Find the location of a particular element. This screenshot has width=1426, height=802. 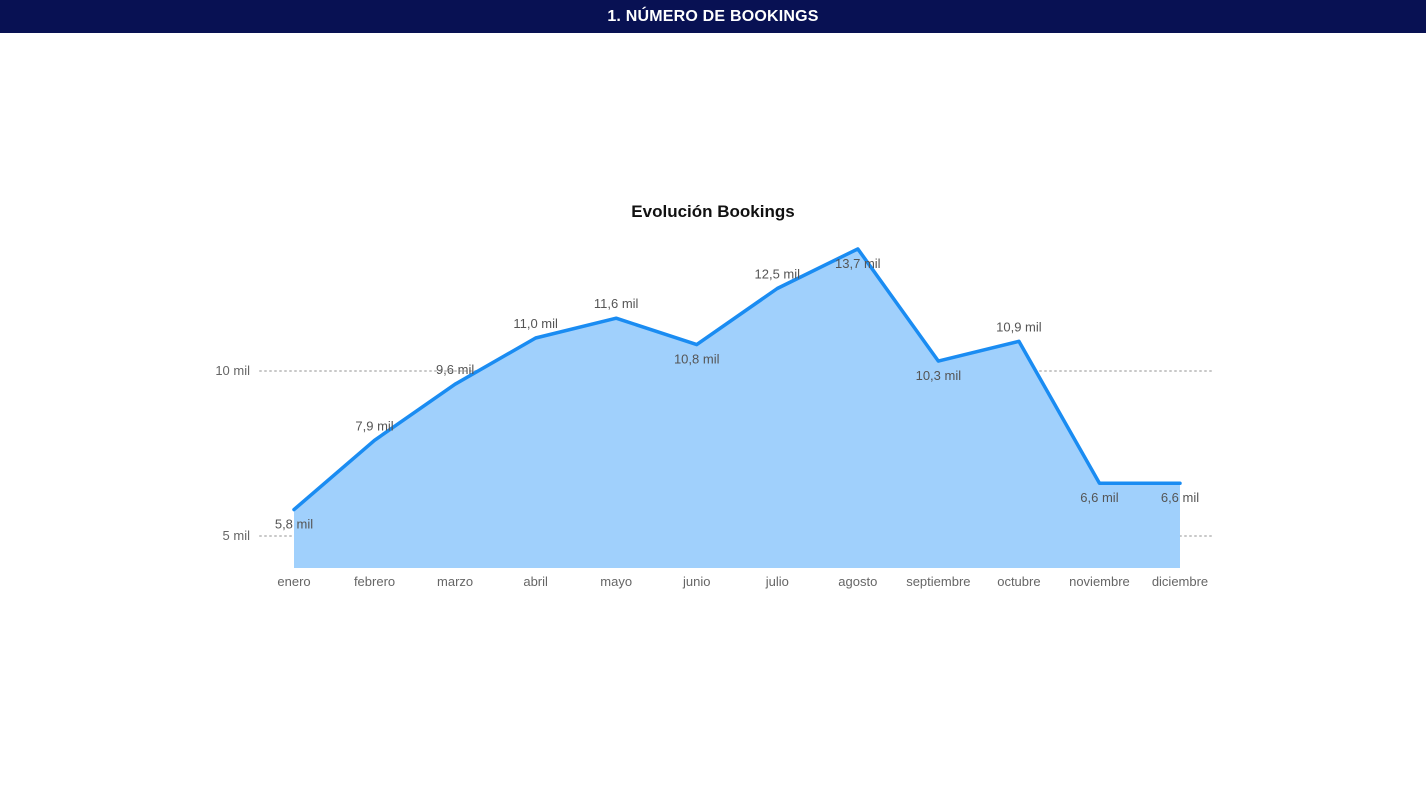

data-label: 7,9 mil is located at coordinates (374, 425).